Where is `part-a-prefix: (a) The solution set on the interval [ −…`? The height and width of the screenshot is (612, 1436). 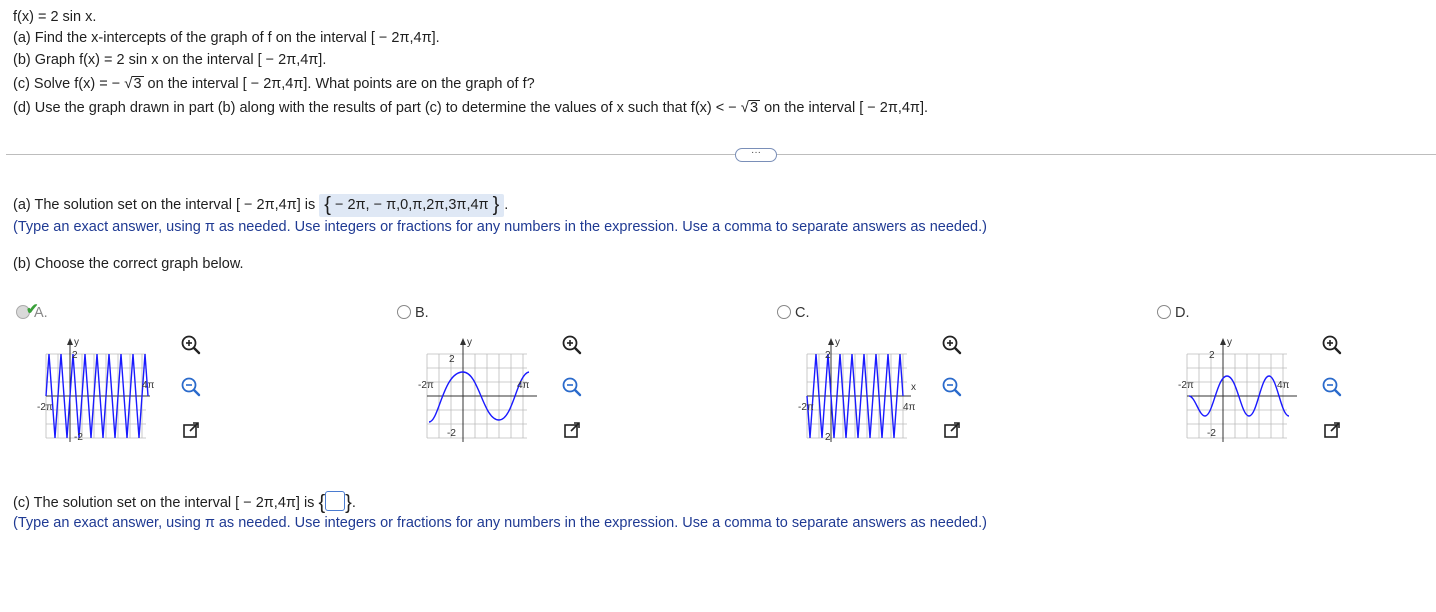
part-a-prefix: (a) The solution set on the interval [ −… is located at coordinates (164, 205).